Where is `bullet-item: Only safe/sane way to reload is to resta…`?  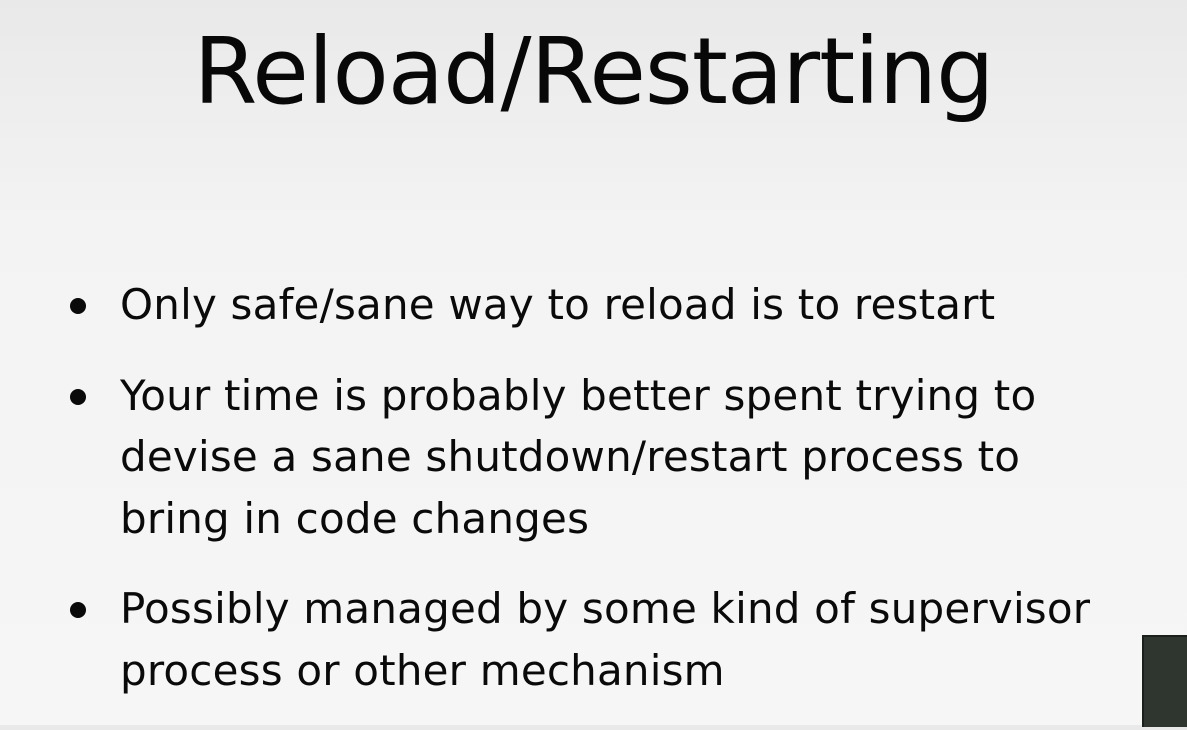
bullet-item: Only safe/sane way to reload is to resta… is located at coordinates (602, 305).